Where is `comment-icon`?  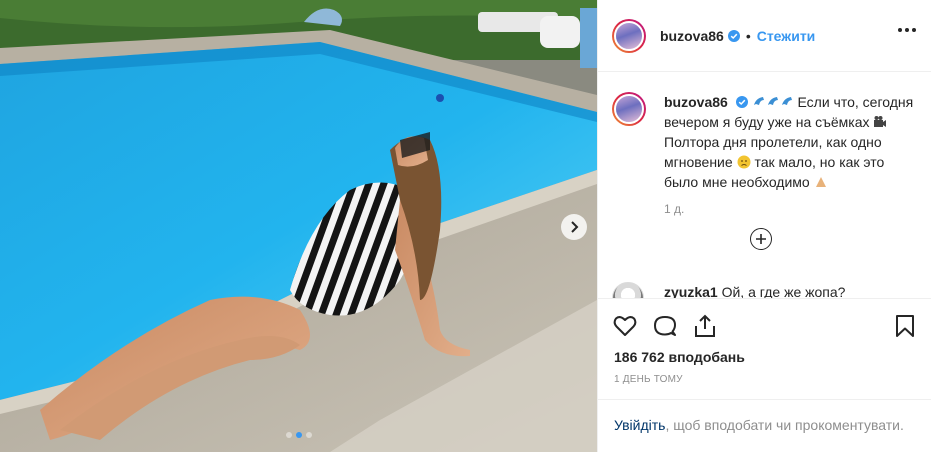
comment-icon is located at coordinates (665, 326).